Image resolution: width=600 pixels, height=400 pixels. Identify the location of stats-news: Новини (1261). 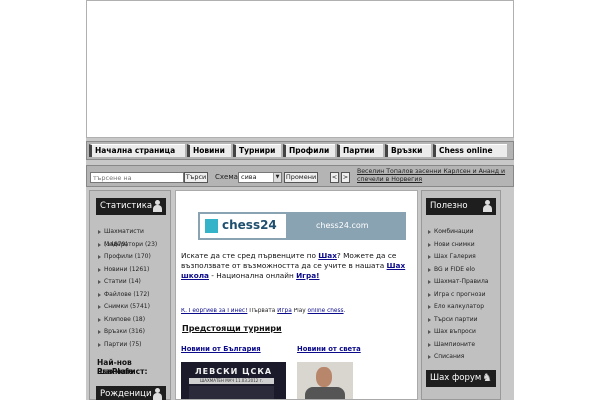
(131, 270).